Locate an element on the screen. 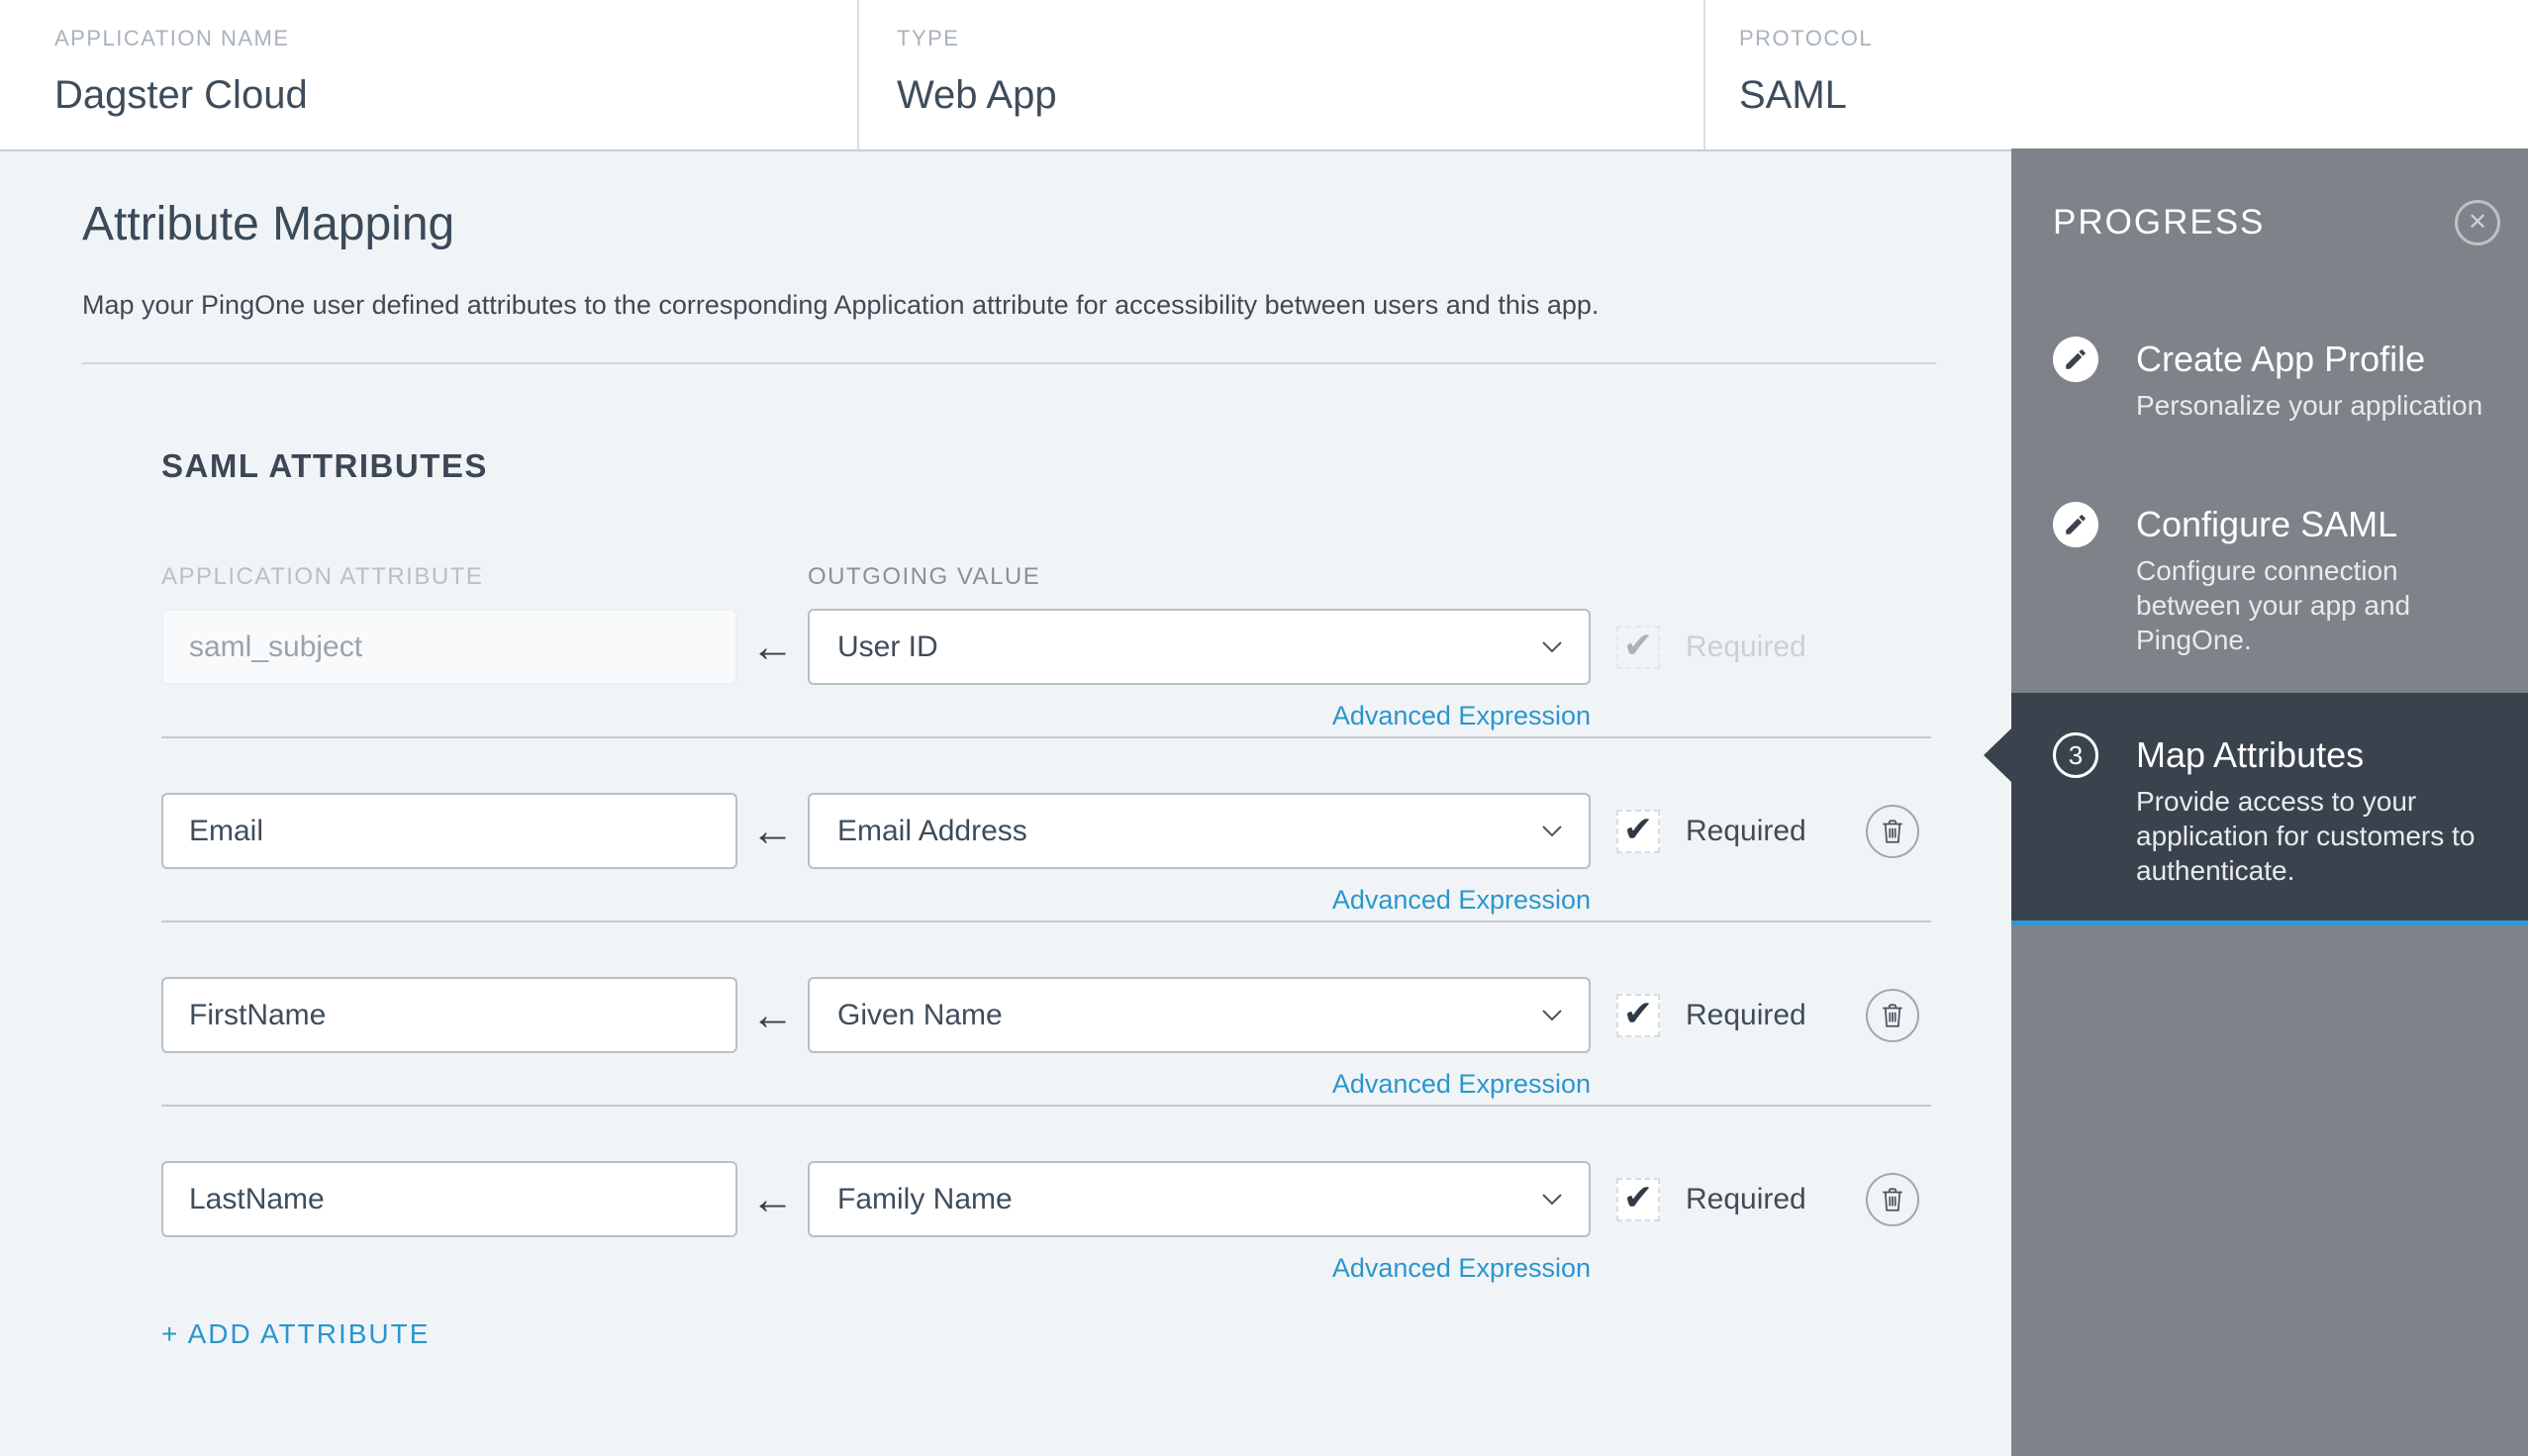 The width and height of the screenshot is (2528, 1456). attribute-field-line: ← Email Address ✔ Required is located at coordinates (1086, 831).